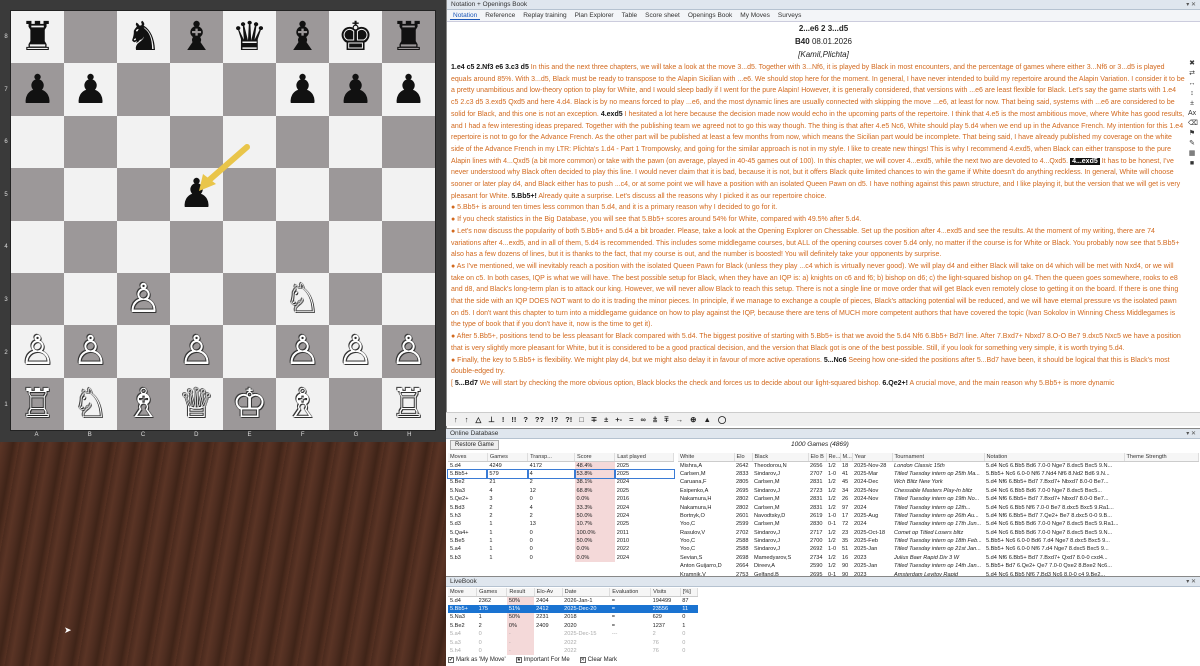 The height and width of the screenshot is (666, 1200). Describe the element at coordinates (618, 419) in the screenshot. I see `eval-symbol-button: +-` at that location.